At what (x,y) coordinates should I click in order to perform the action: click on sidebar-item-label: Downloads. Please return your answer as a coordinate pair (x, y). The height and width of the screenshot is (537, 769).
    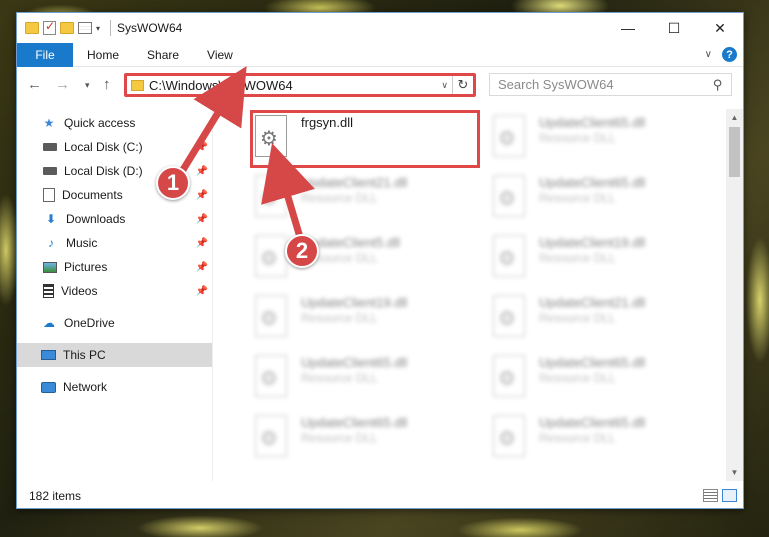
    Looking at the image, I should click on (96, 219).